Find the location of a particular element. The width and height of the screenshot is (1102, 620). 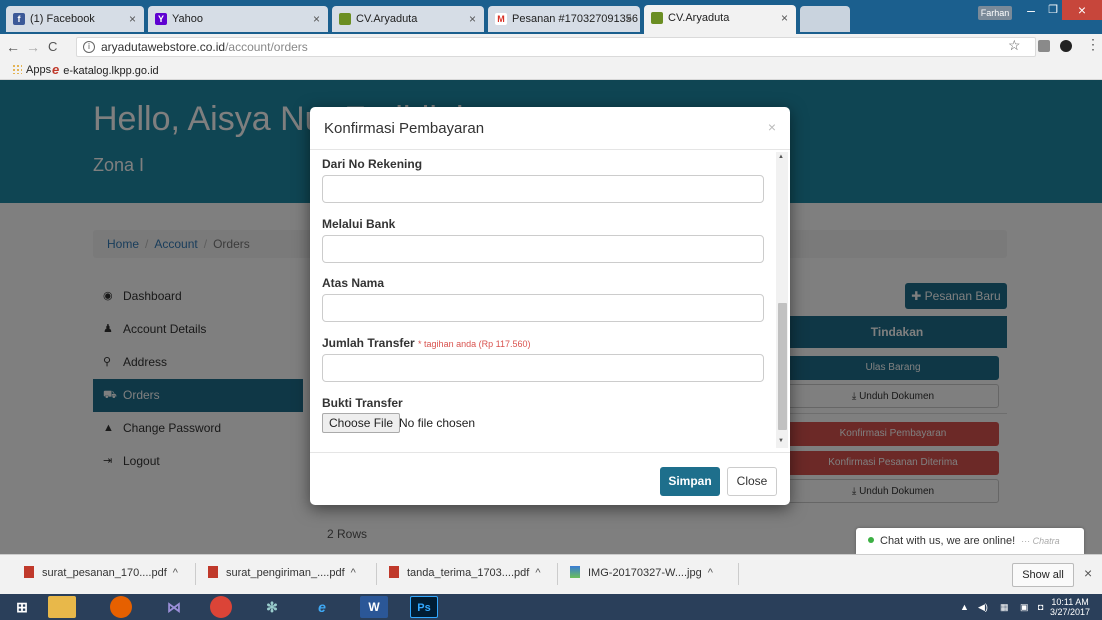

account-holder-input is located at coordinates (543, 308).